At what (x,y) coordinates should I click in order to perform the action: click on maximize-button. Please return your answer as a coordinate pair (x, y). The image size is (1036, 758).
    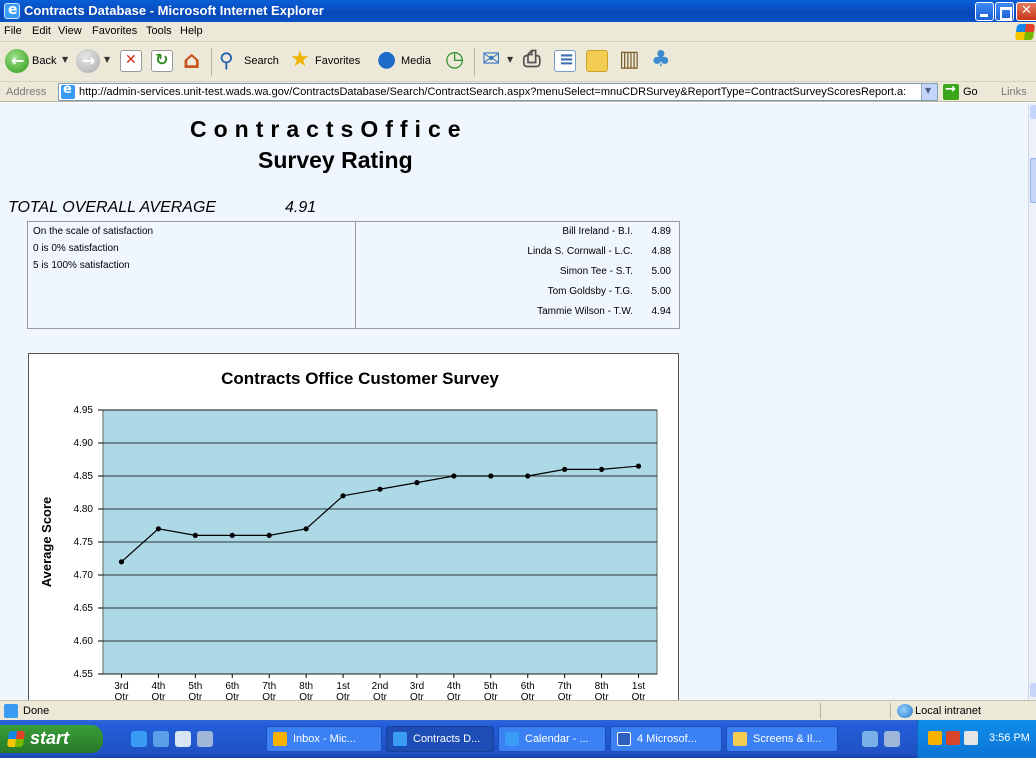
    Looking at the image, I should click on (1004, 11).